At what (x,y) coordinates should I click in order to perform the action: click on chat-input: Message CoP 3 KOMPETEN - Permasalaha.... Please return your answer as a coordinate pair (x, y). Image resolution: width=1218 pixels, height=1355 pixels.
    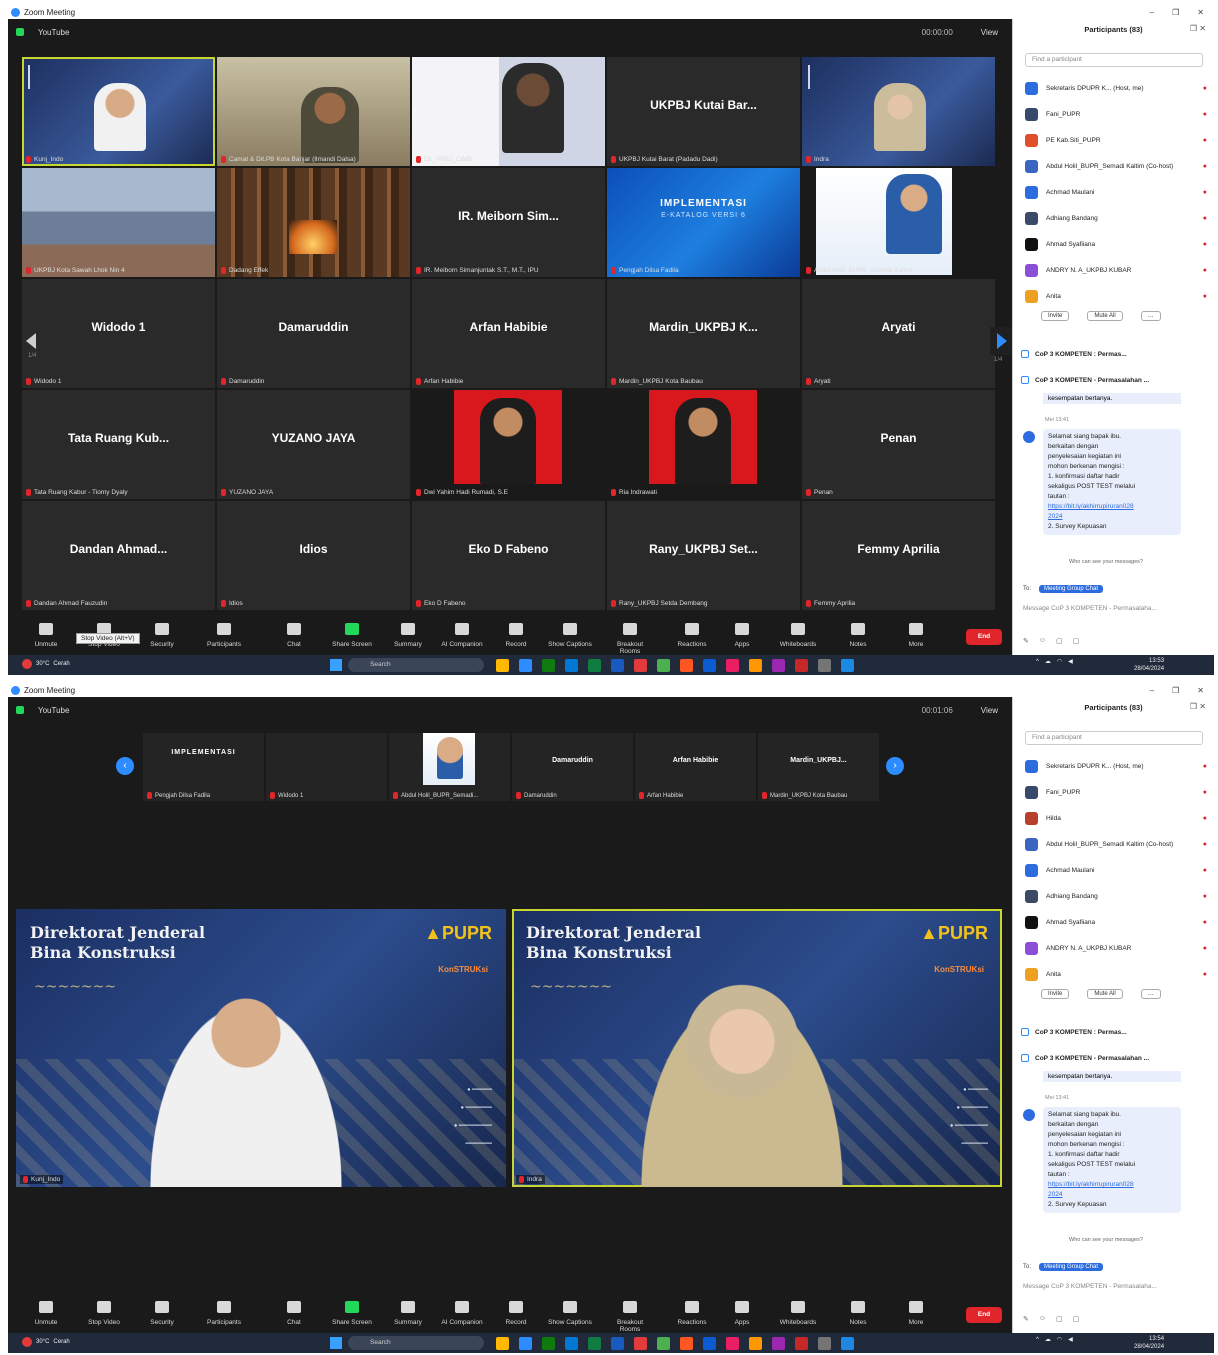
    Looking at the image, I should click on (1114, 1286).